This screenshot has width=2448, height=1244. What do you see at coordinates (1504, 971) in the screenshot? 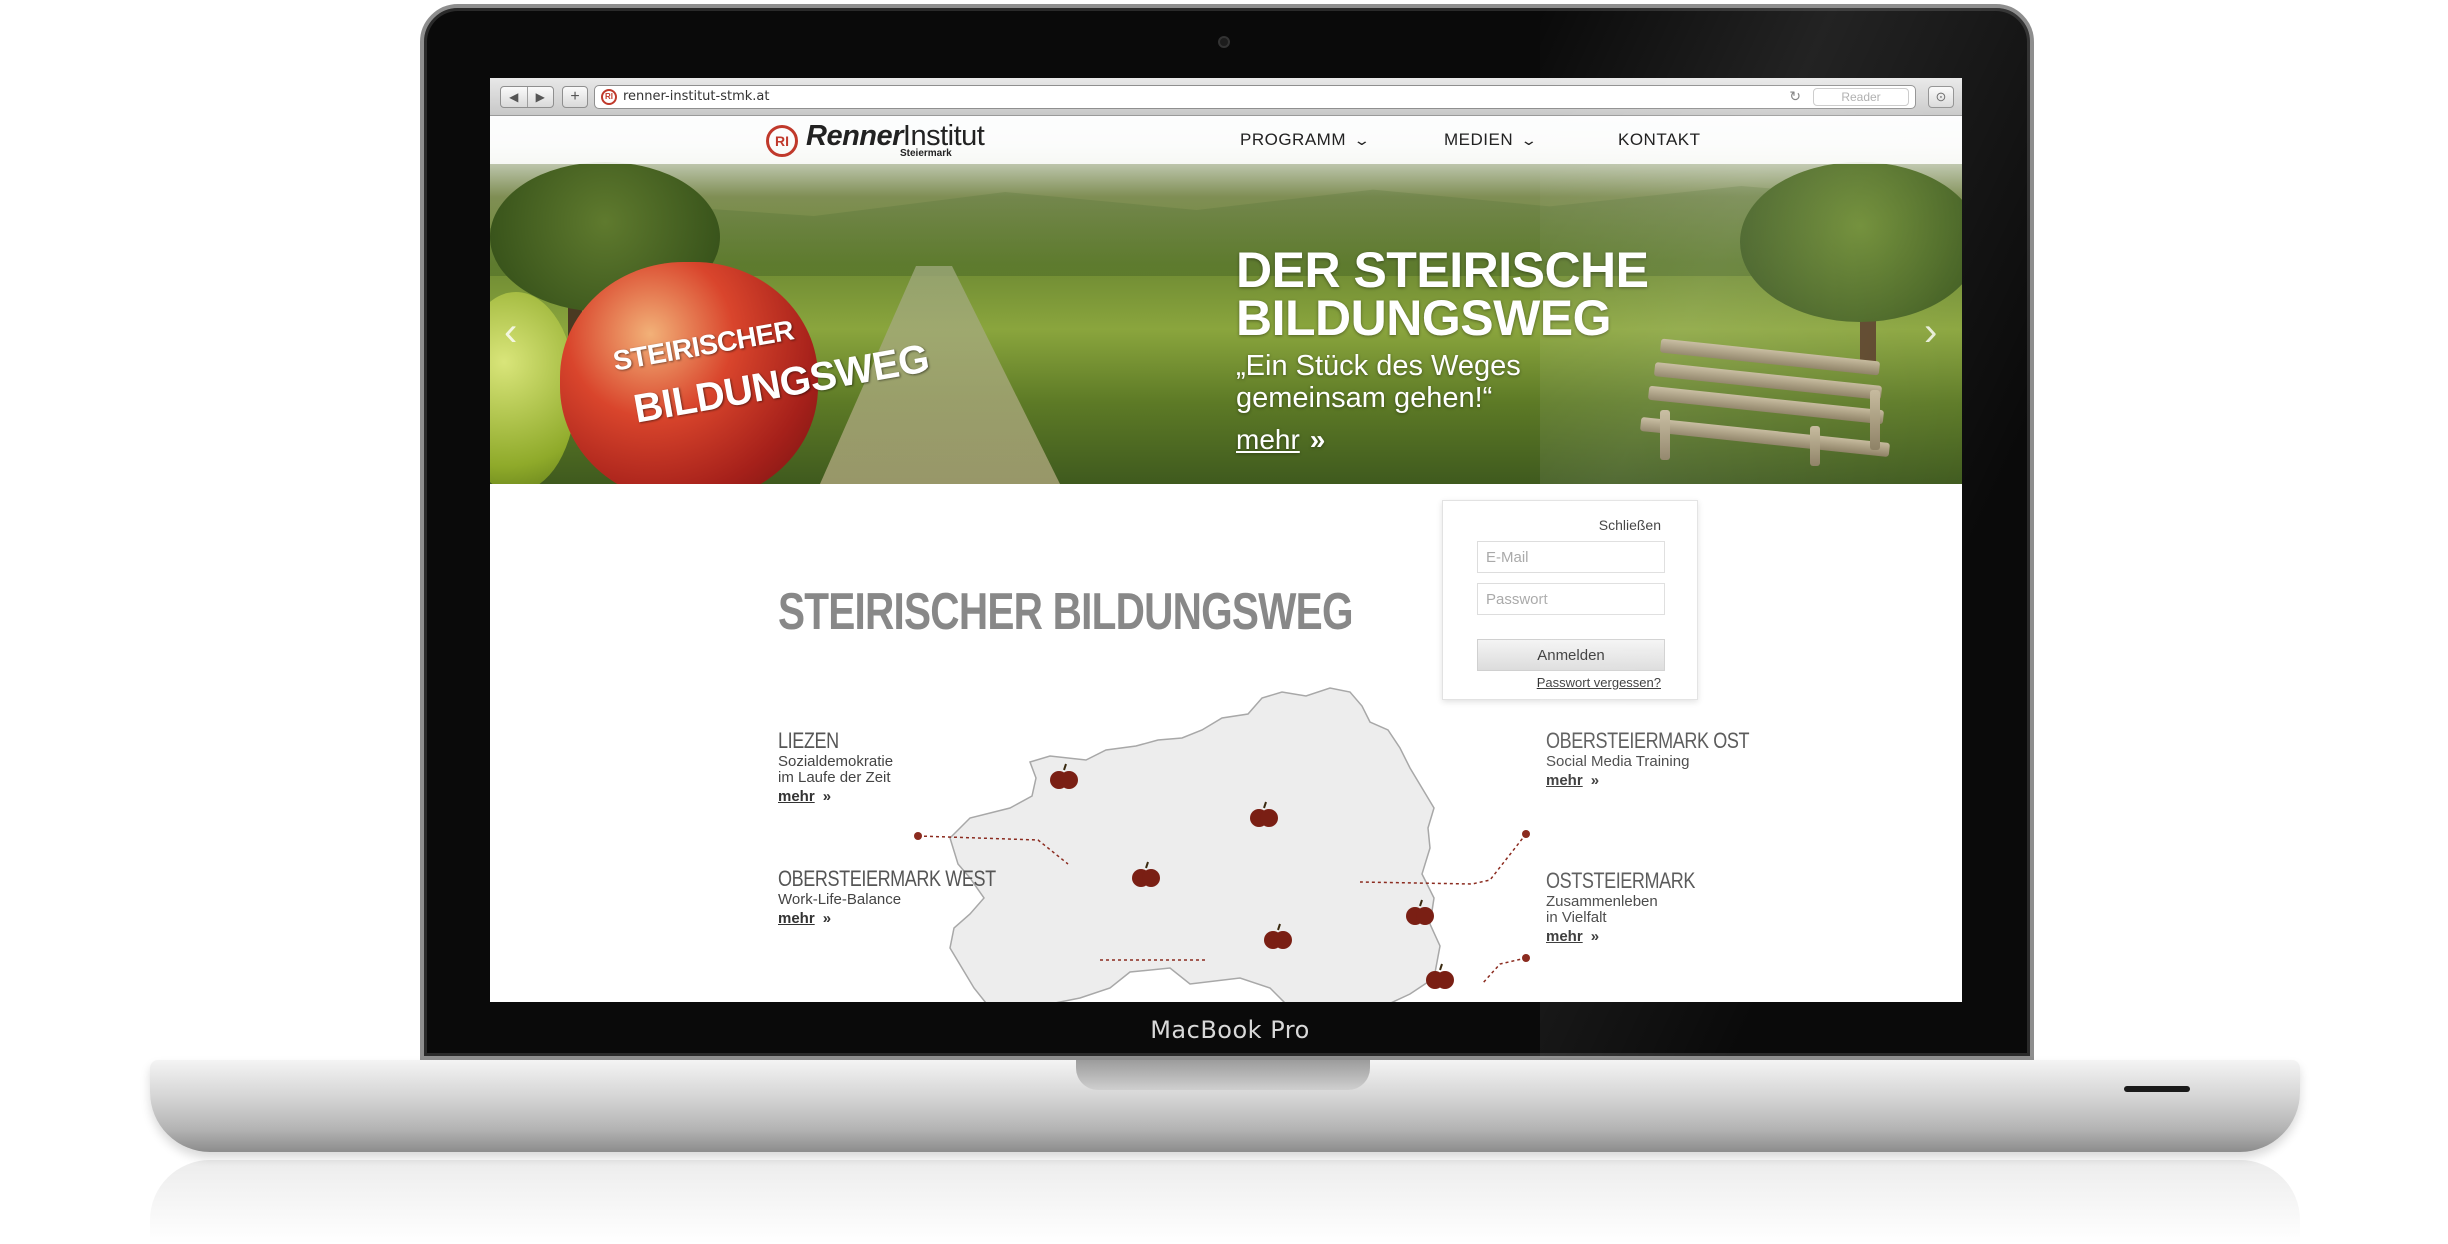
I see `connector-oststeiermark` at bounding box center [1504, 971].